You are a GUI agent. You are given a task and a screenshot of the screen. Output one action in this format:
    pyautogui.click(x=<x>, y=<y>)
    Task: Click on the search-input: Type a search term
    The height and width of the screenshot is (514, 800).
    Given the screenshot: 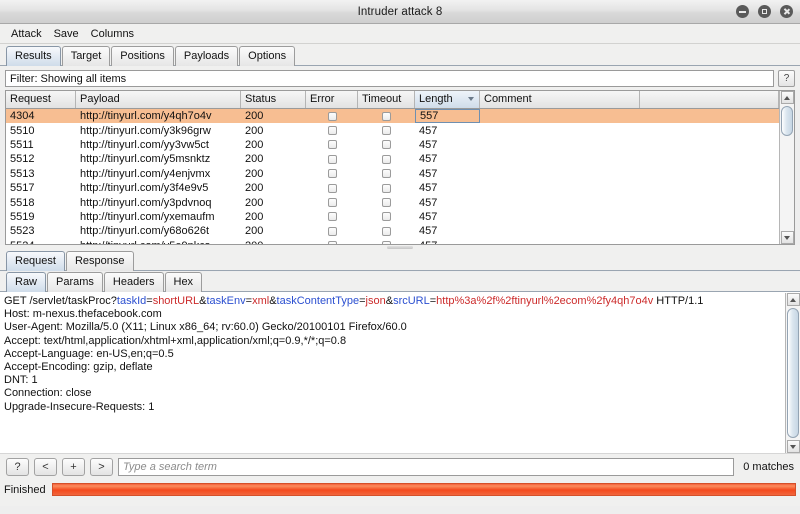 What is the action you would take?
    pyautogui.click(x=426, y=467)
    